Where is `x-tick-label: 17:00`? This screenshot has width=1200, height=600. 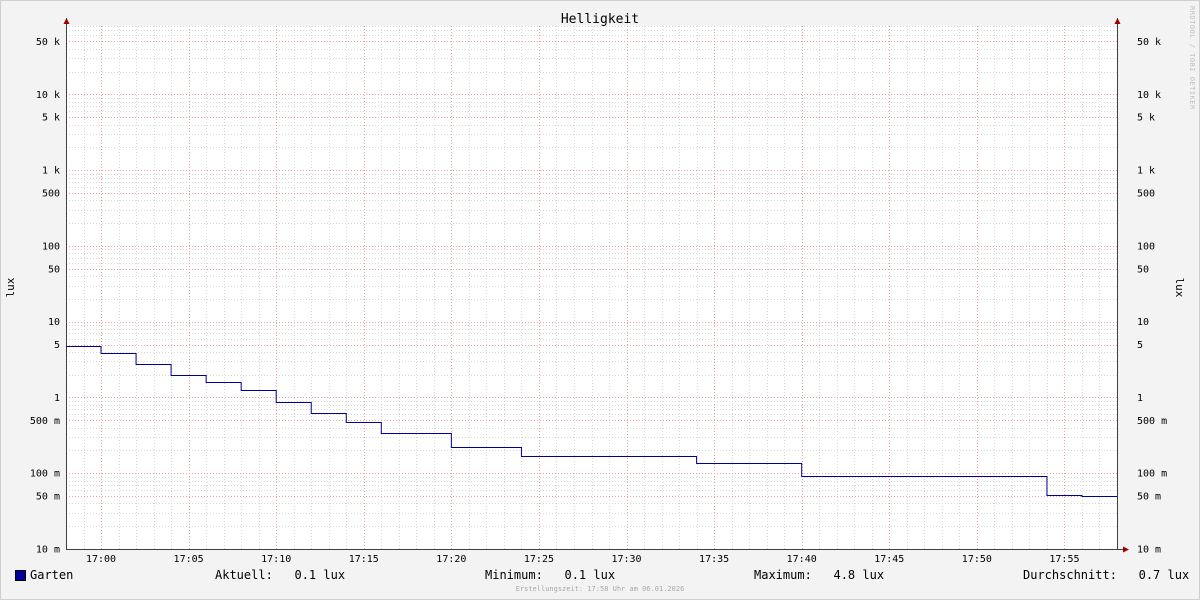 x-tick-label: 17:00 is located at coordinates (101, 559).